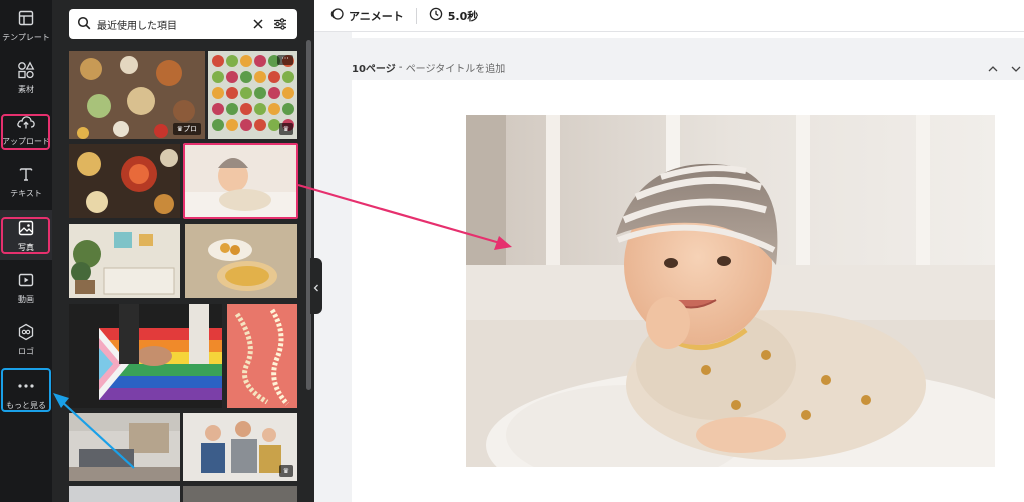  What do you see at coordinates (252, 95) in the screenshot?
I see `photo-thumbnail-cupcakes: ··· ♛` at bounding box center [252, 95].